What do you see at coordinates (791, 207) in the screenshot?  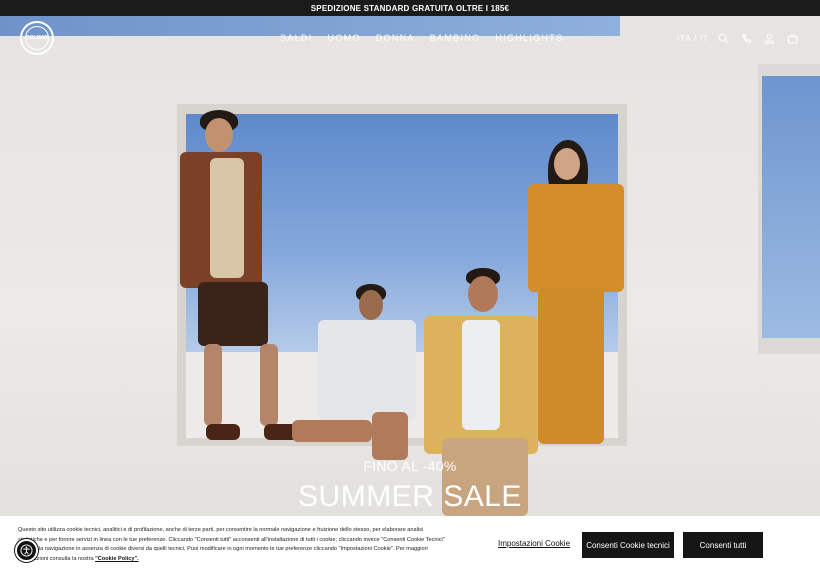 I see `hero-right-sky` at bounding box center [791, 207].